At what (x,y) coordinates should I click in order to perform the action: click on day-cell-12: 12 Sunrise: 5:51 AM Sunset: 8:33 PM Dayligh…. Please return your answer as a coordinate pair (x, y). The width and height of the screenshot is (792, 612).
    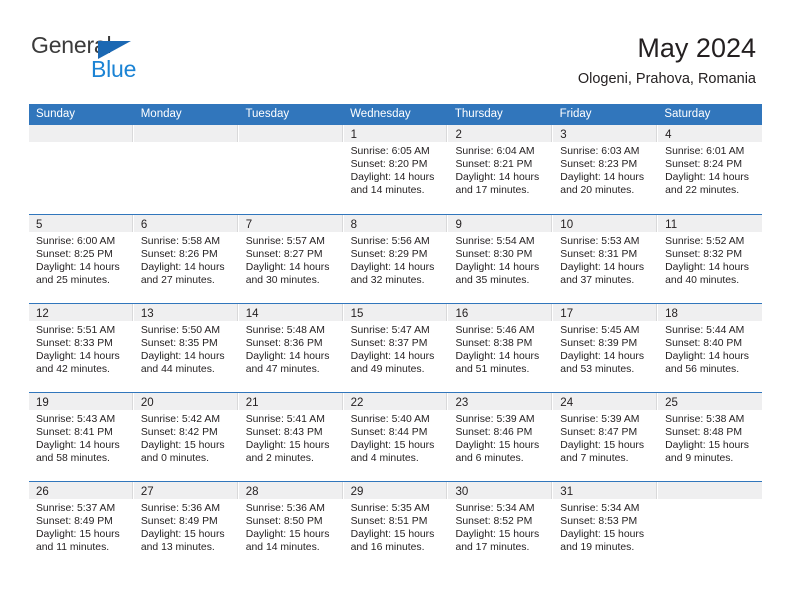
    Looking at the image, I should click on (81, 348).